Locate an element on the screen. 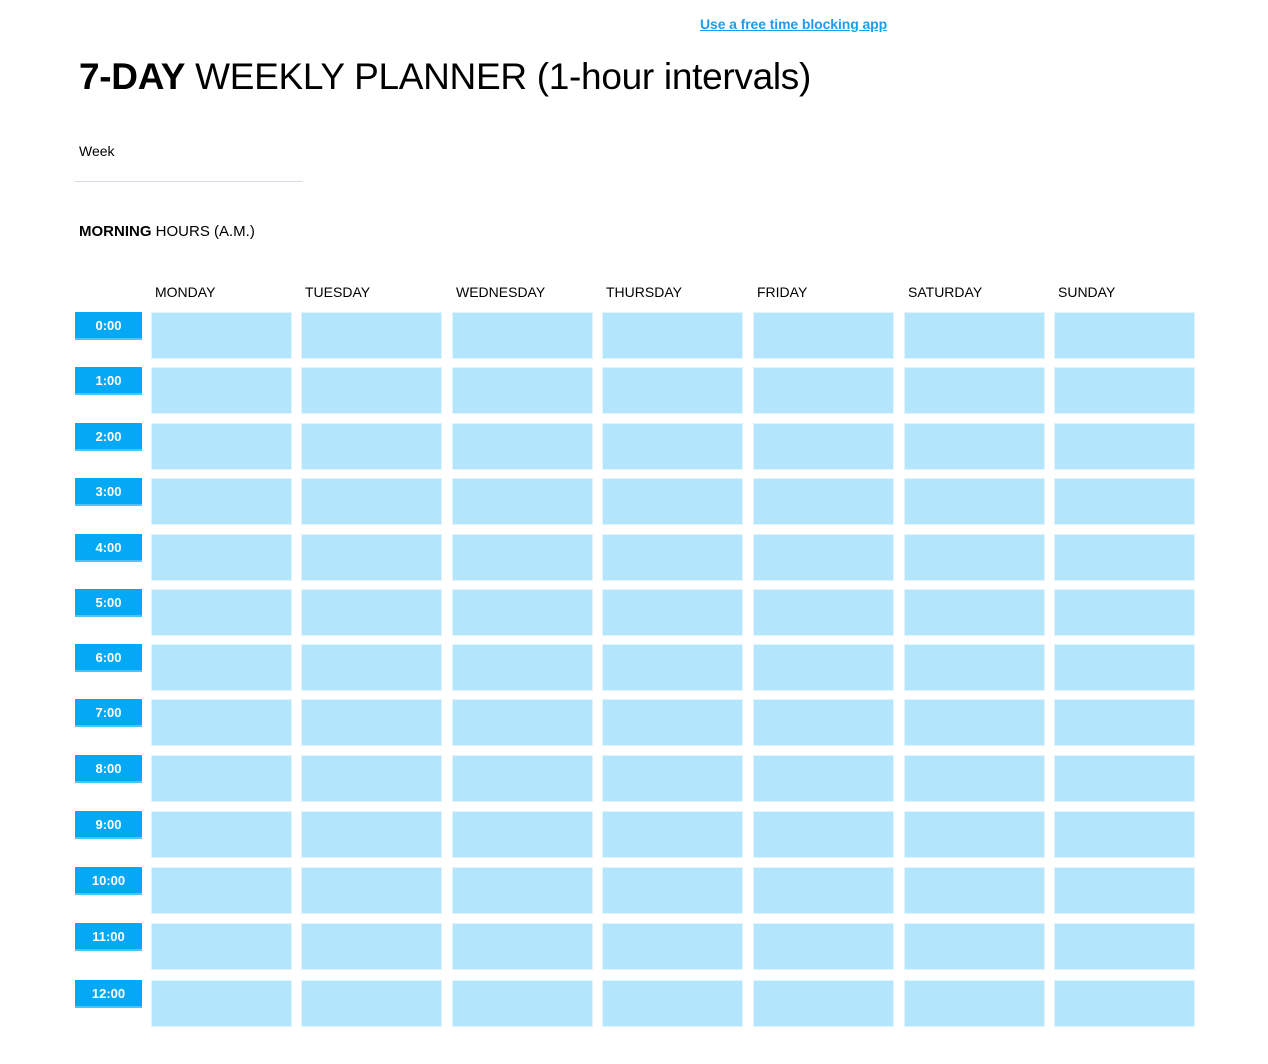 Image resolution: width=1268 pixels, height=1064 pixels. time-label: 2:00 is located at coordinates (108, 437).